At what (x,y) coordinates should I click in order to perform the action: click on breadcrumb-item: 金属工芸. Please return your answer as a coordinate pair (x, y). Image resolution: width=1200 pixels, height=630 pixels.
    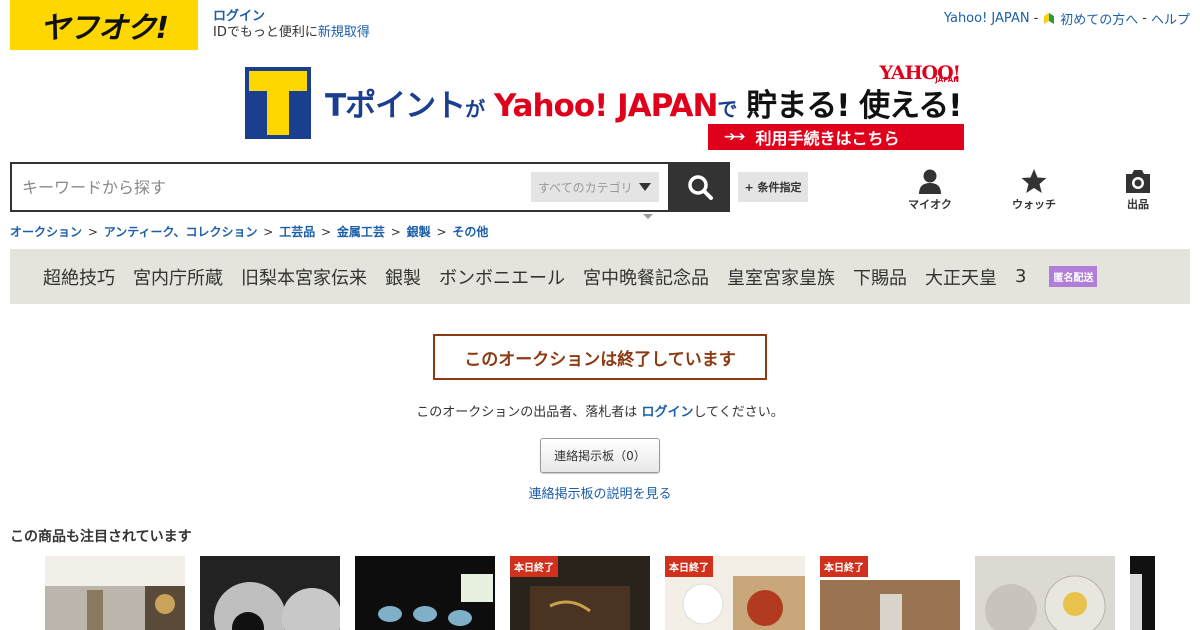
    Looking at the image, I should click on (361, 232).